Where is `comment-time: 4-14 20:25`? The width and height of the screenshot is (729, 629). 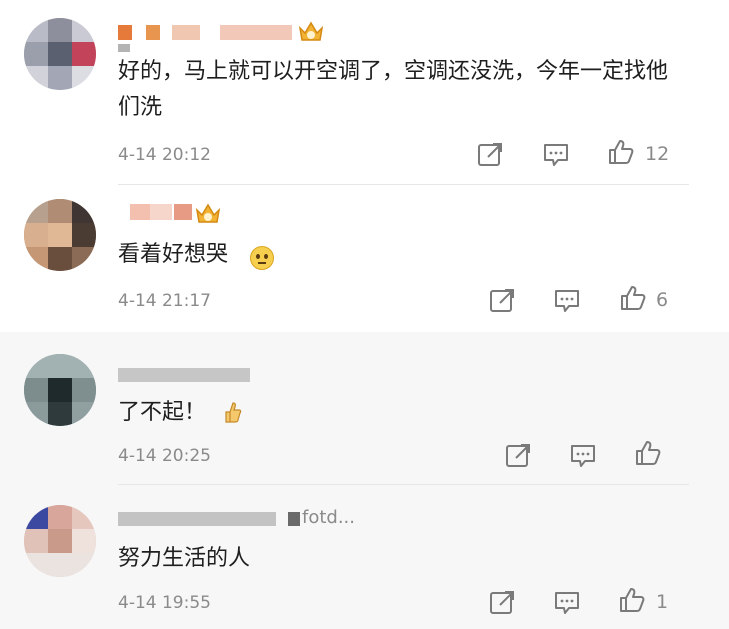 comment-time: 4-14 20:25 is located at coordinates (164, 456).